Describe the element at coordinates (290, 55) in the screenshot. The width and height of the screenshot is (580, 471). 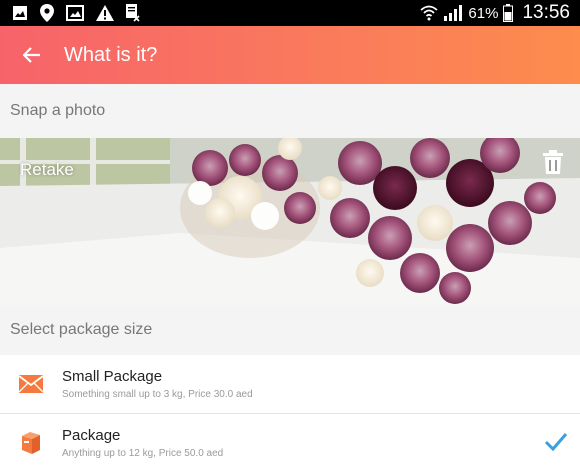
I see `app-bar: What is it?` at that location.